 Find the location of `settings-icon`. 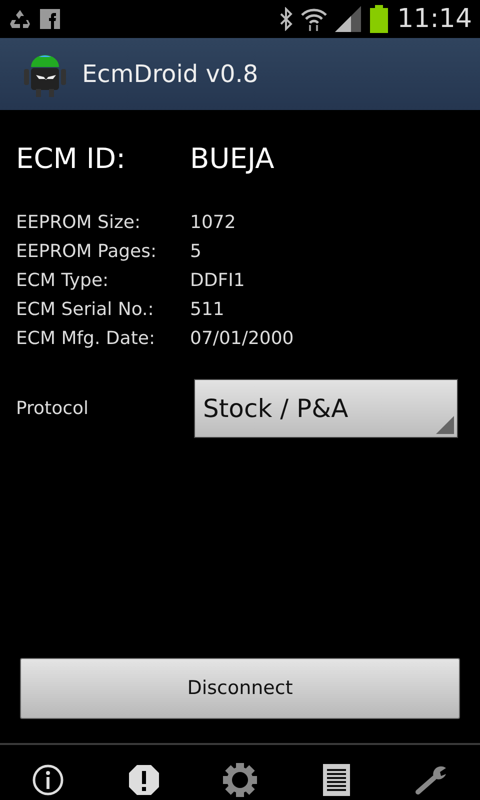

settings-icon is located at coordinates (240, 780).